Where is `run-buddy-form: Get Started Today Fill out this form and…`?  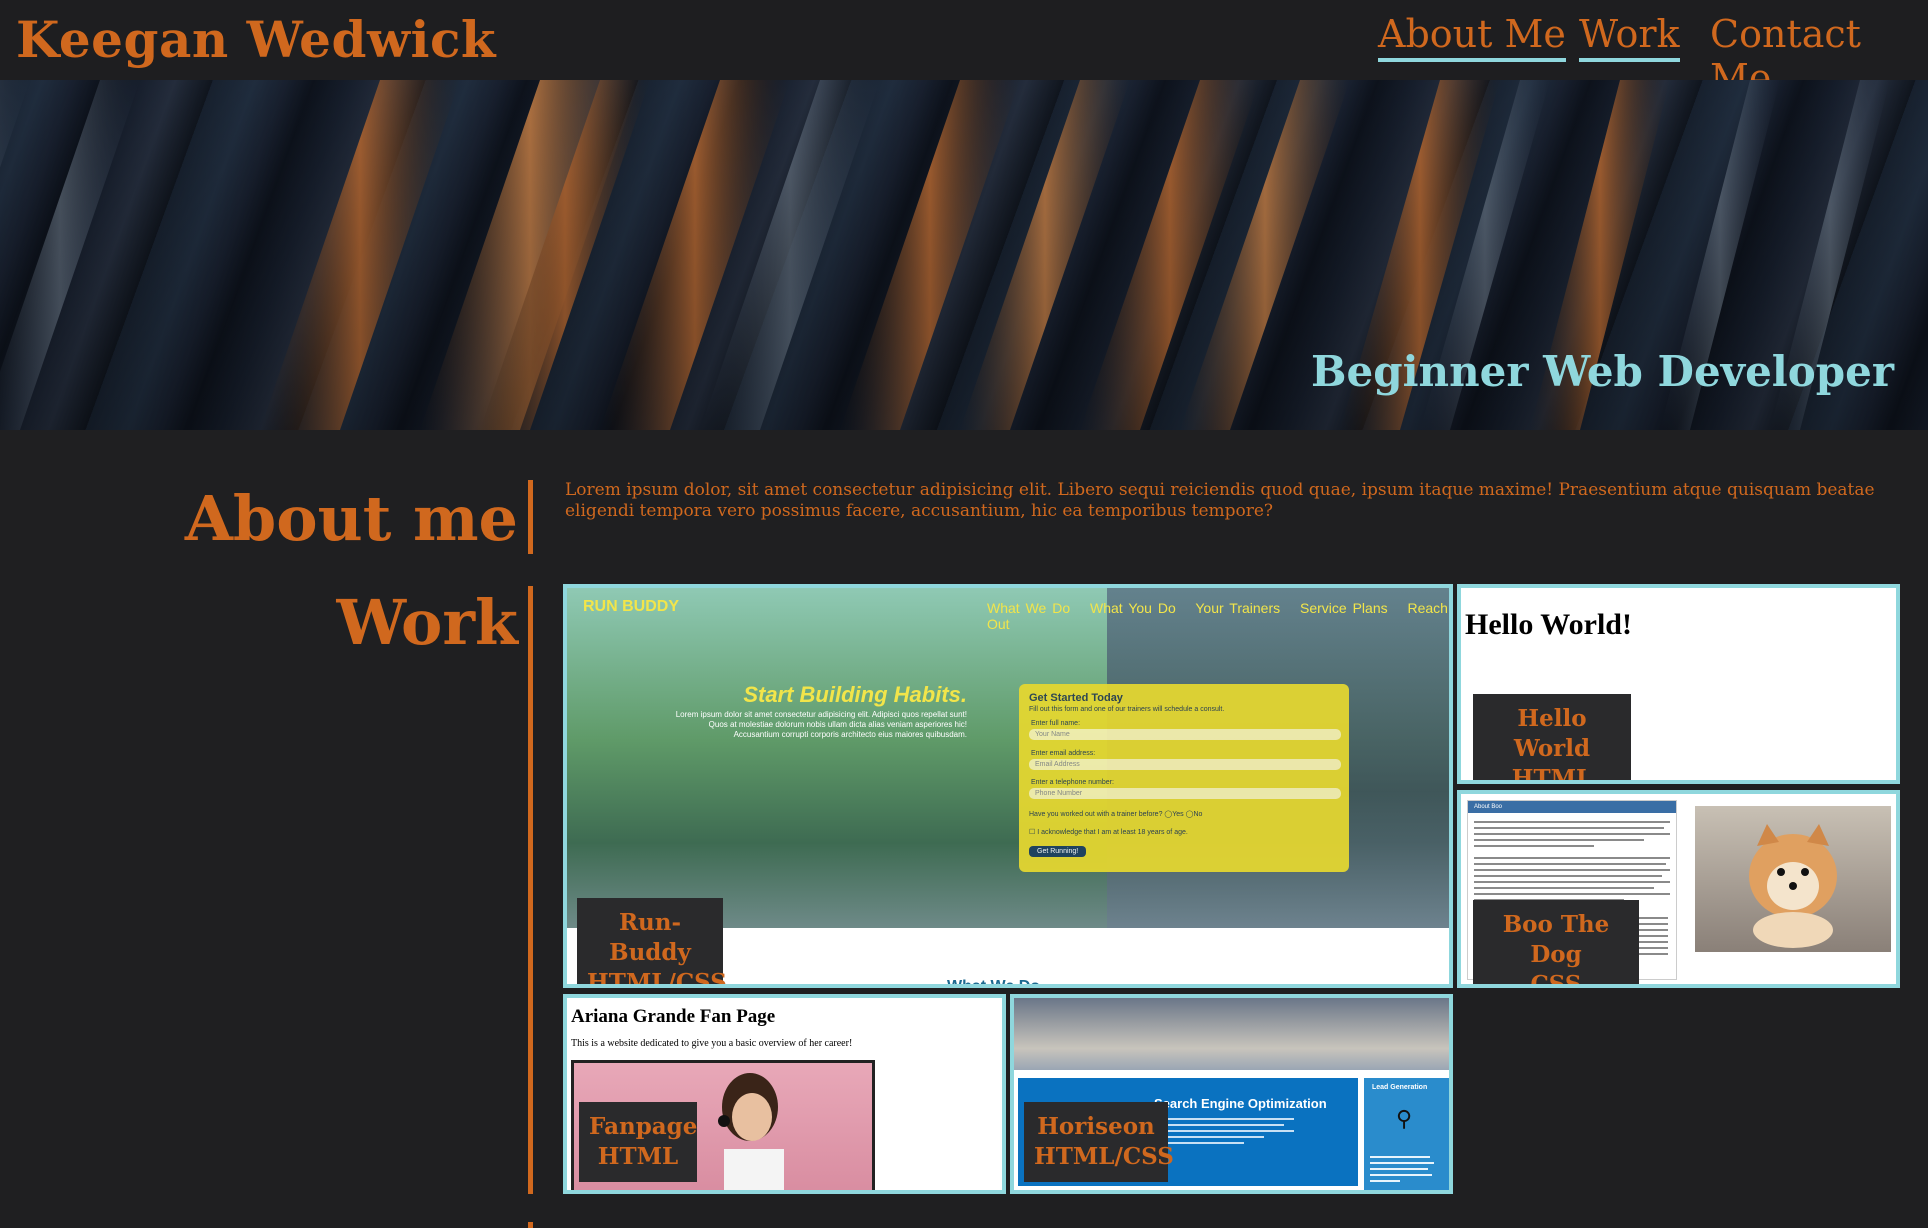 run-buddy-form: Get Started Today Fill out this form and… is located at coordinates (1184, 778).